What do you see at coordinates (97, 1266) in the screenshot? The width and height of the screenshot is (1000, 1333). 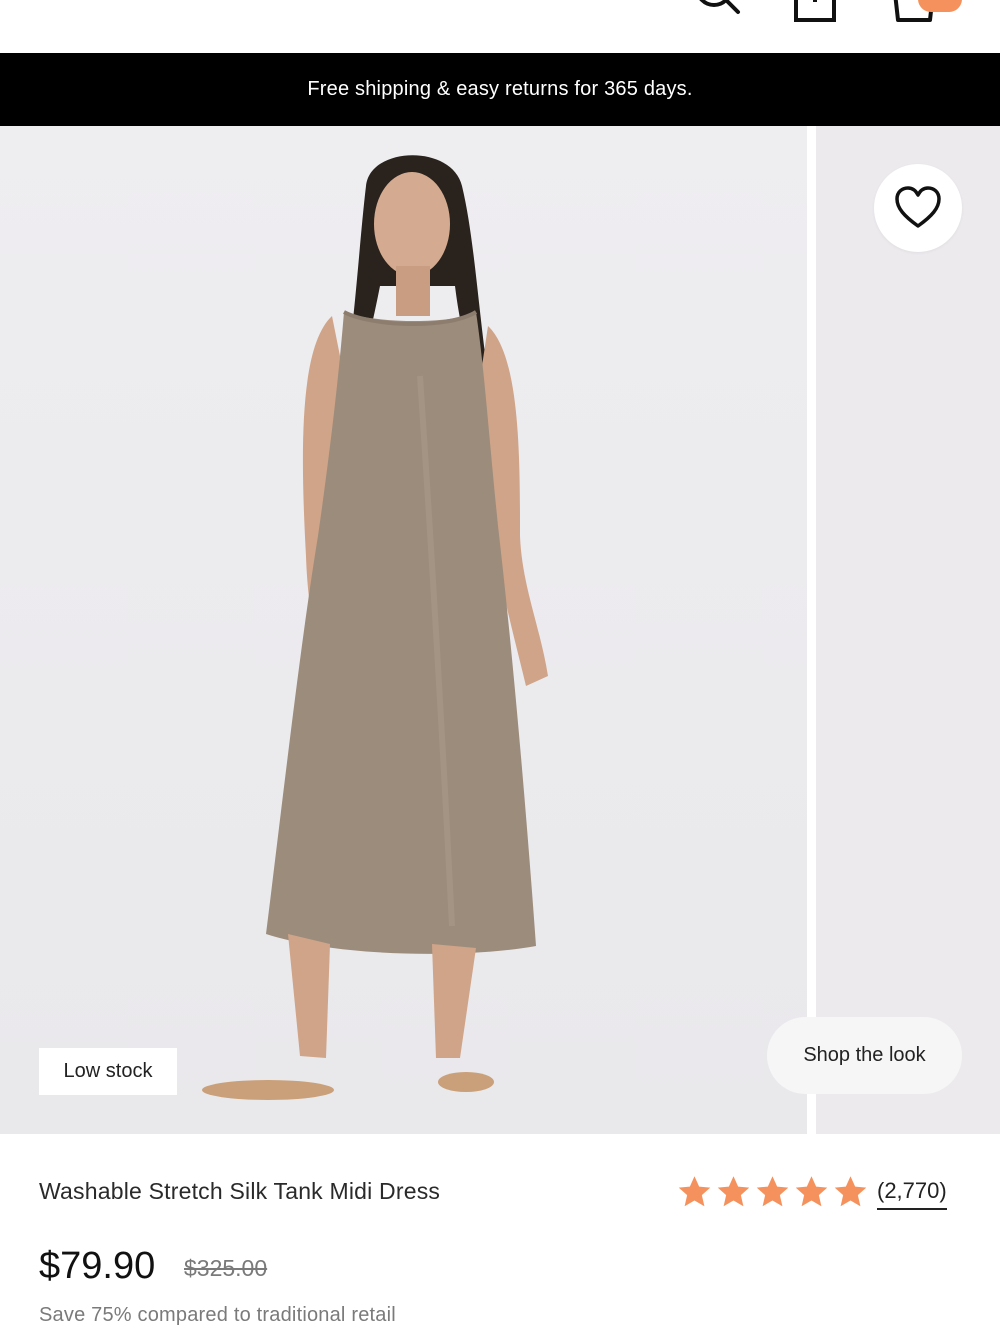 I see `sale-price: $79.90` at bounding box center [97, 1266].